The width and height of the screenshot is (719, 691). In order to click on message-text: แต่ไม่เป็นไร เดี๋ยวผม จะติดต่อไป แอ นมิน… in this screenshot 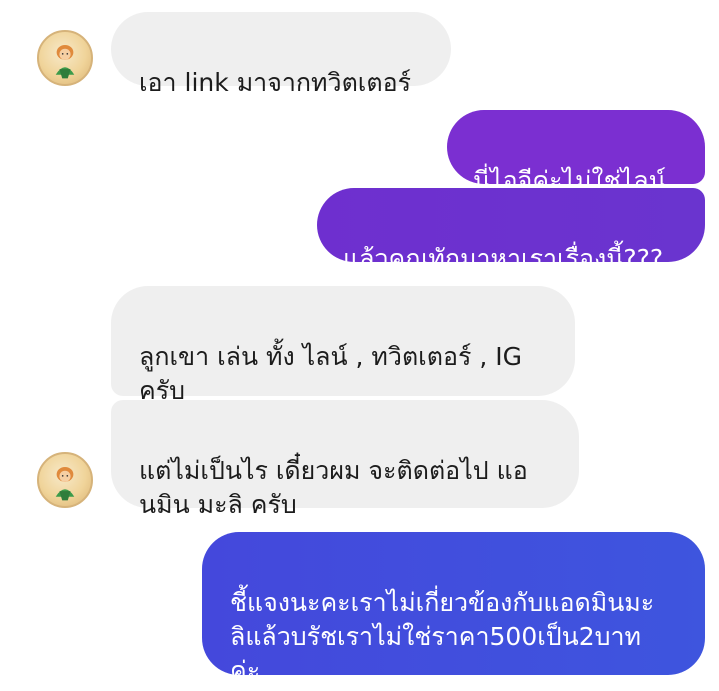, I will do `click(333, 487)`.